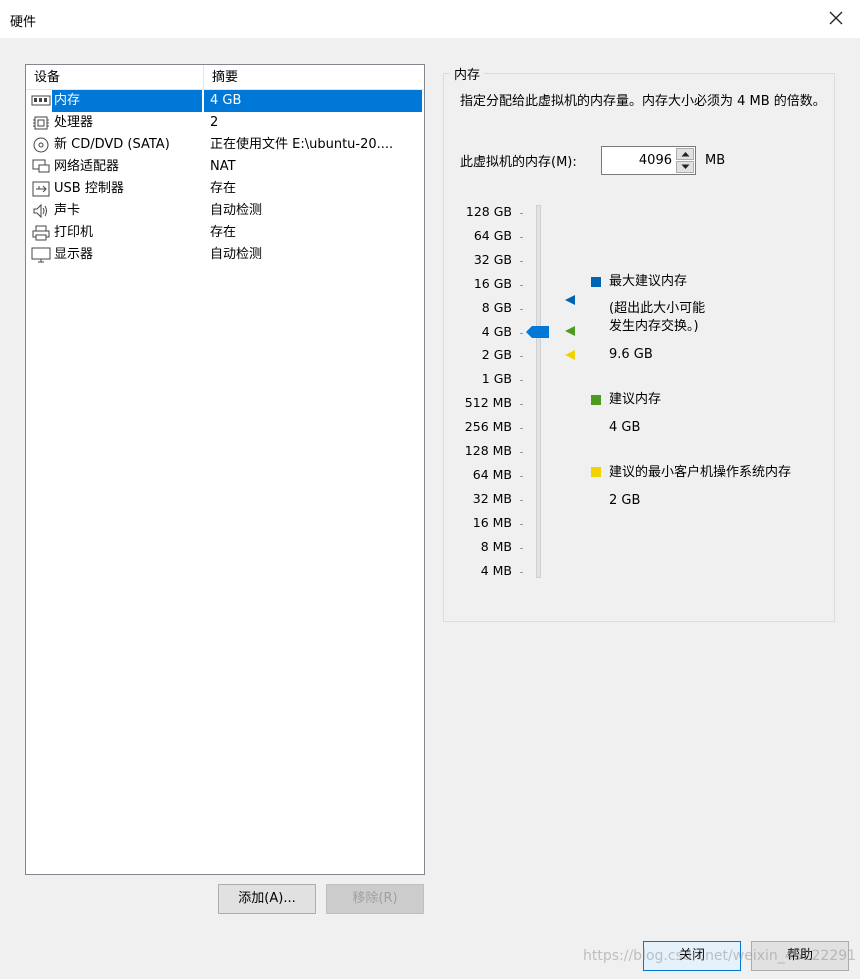 The width and height of the screenshot is (860, 979). I want to click on memory-scale-tick-label: 1 GB, so click(496, 379).